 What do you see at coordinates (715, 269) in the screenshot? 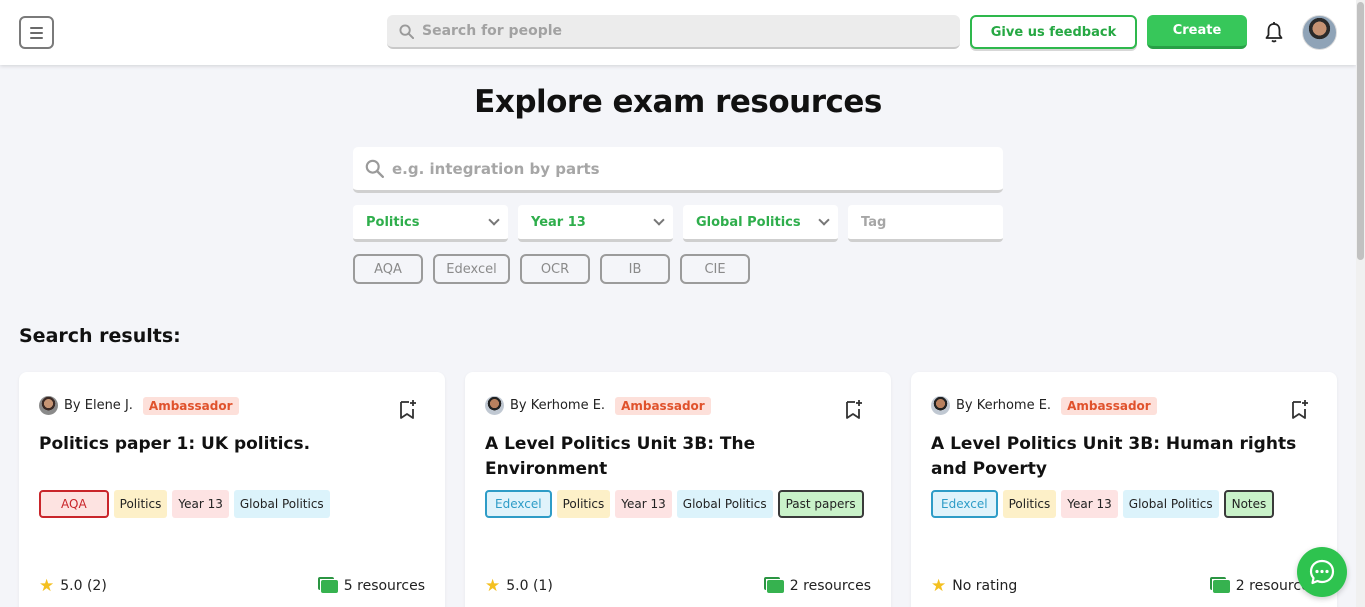
I see `board-filter-cie: CIE` at bounding box center [715, 269].